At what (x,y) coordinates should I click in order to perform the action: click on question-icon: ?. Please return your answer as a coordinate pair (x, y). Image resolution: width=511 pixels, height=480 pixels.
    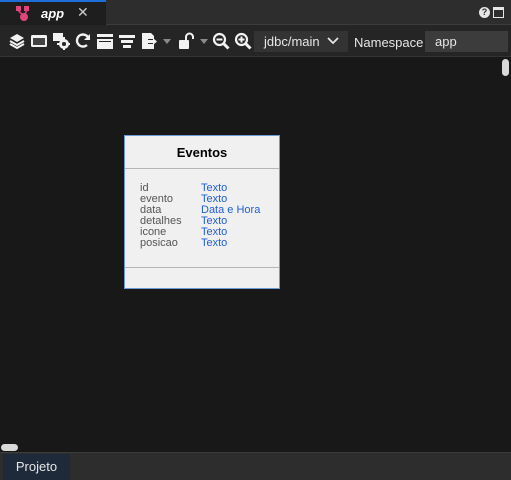
    Looking at the image, I should click on (484, 12).